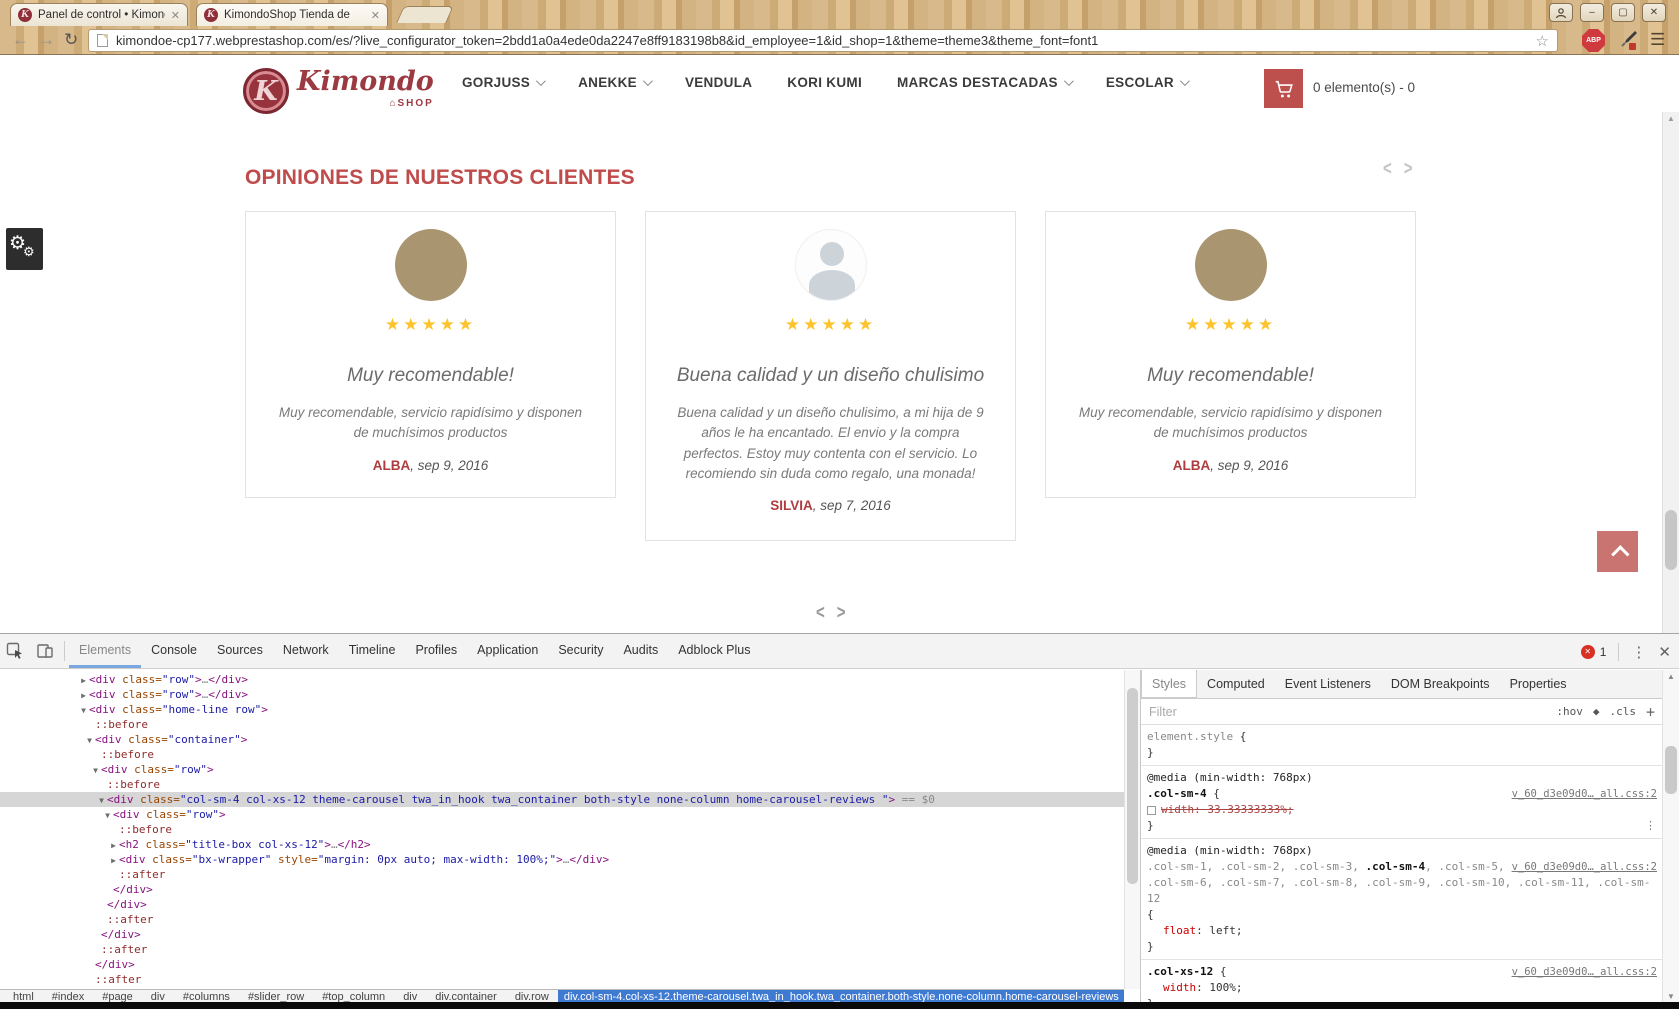 The width and height of the screenshot is (1679, 1009). What do you see at coordinates (1561, 12) in the screenshot?
I see `profile-button` at bounding box center [1561, 12].